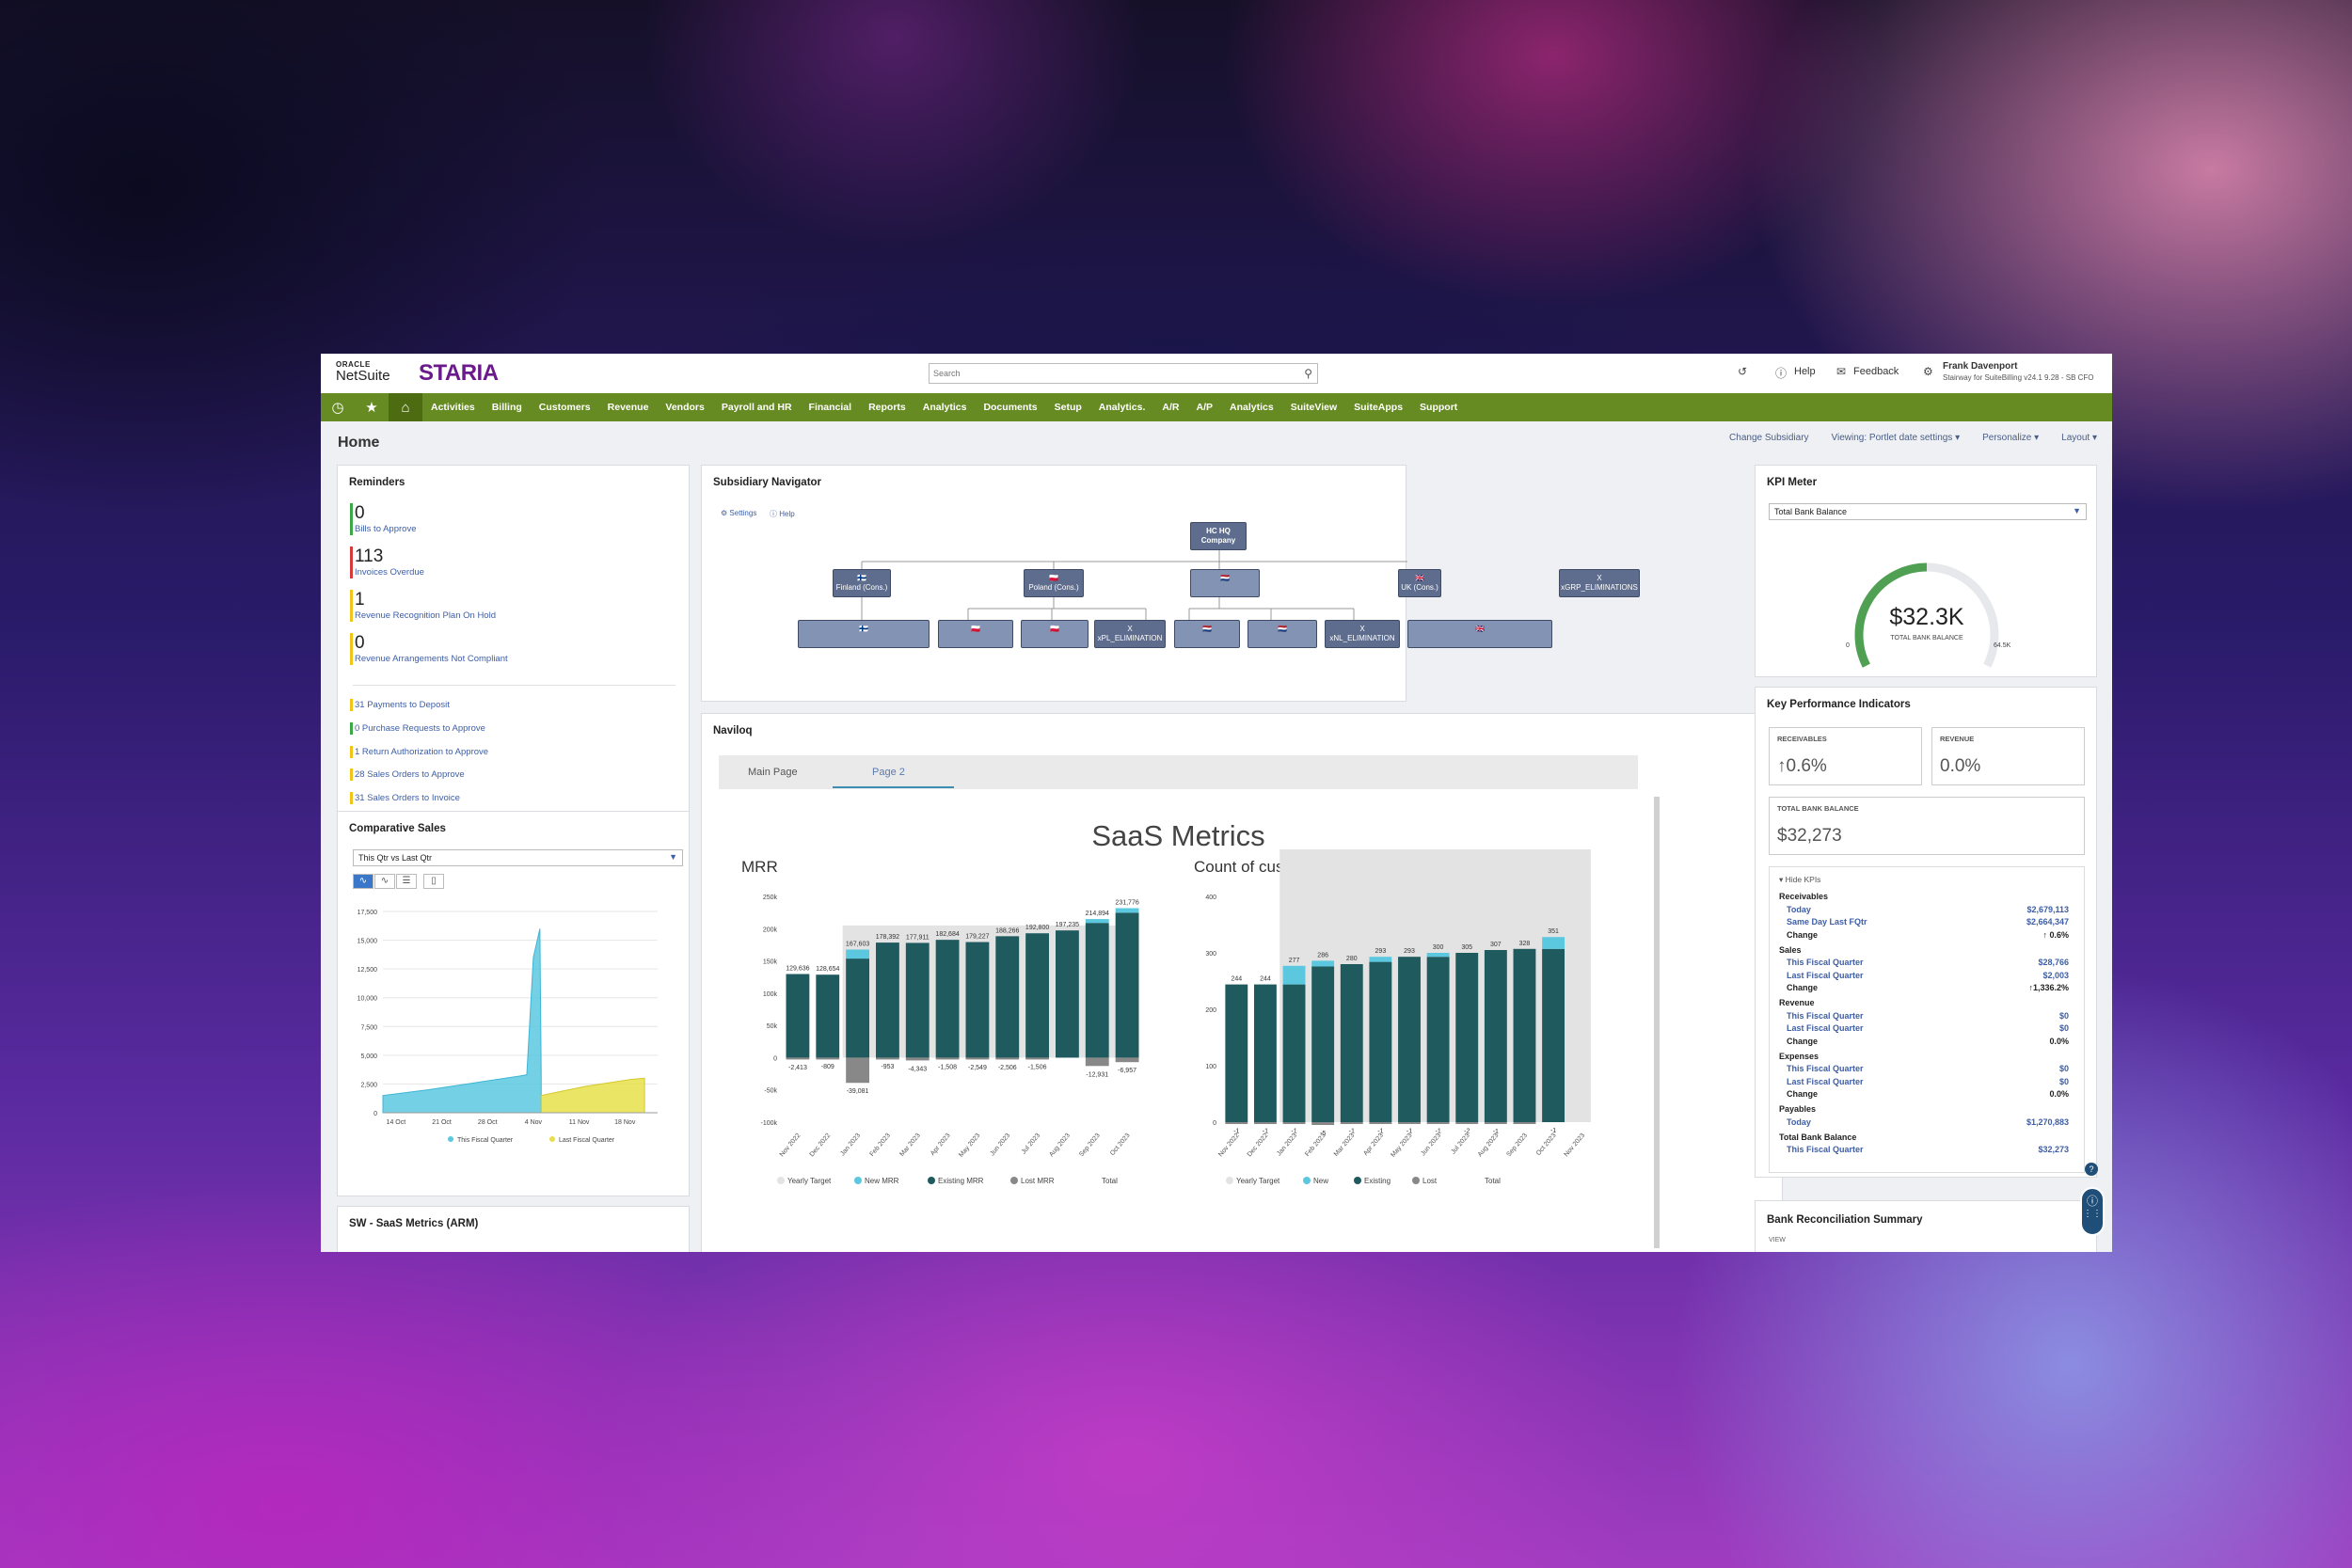 The image size is (2352, 1568). What do you see at coordinates (385, 529) in the screenshot?
I see `reminder-label: Bills to Approve` at bounding box center [385, 529].